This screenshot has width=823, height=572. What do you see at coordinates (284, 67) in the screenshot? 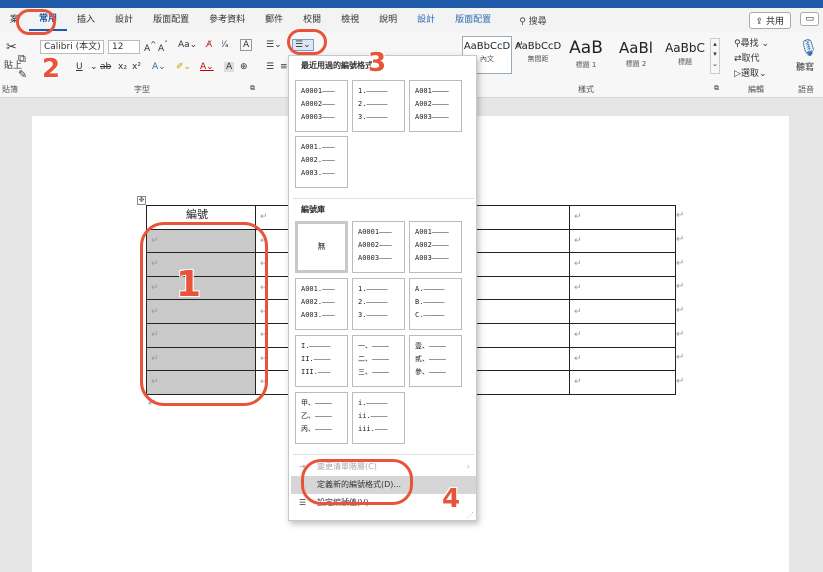
I see `align-center-icon: ≡` at bounding box center [284, 67].